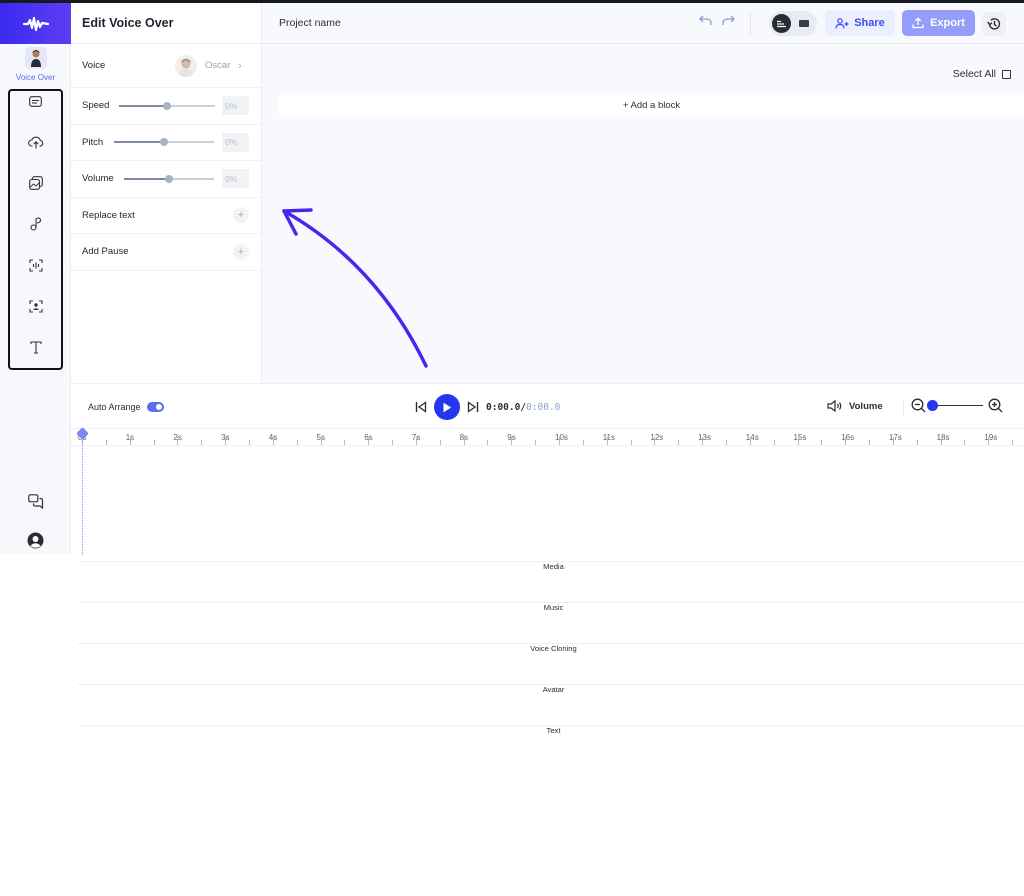  I want to click on add-pause-button: +, so click(241, 251).